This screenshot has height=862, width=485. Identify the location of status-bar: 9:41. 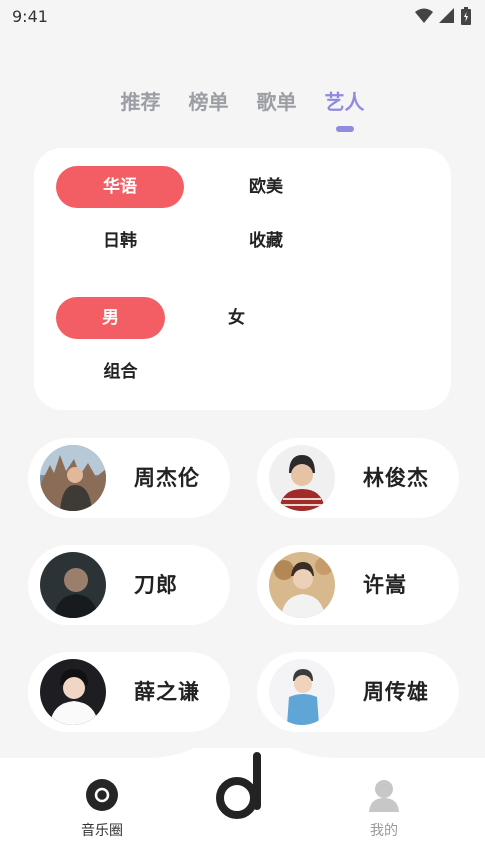
(242, 17).